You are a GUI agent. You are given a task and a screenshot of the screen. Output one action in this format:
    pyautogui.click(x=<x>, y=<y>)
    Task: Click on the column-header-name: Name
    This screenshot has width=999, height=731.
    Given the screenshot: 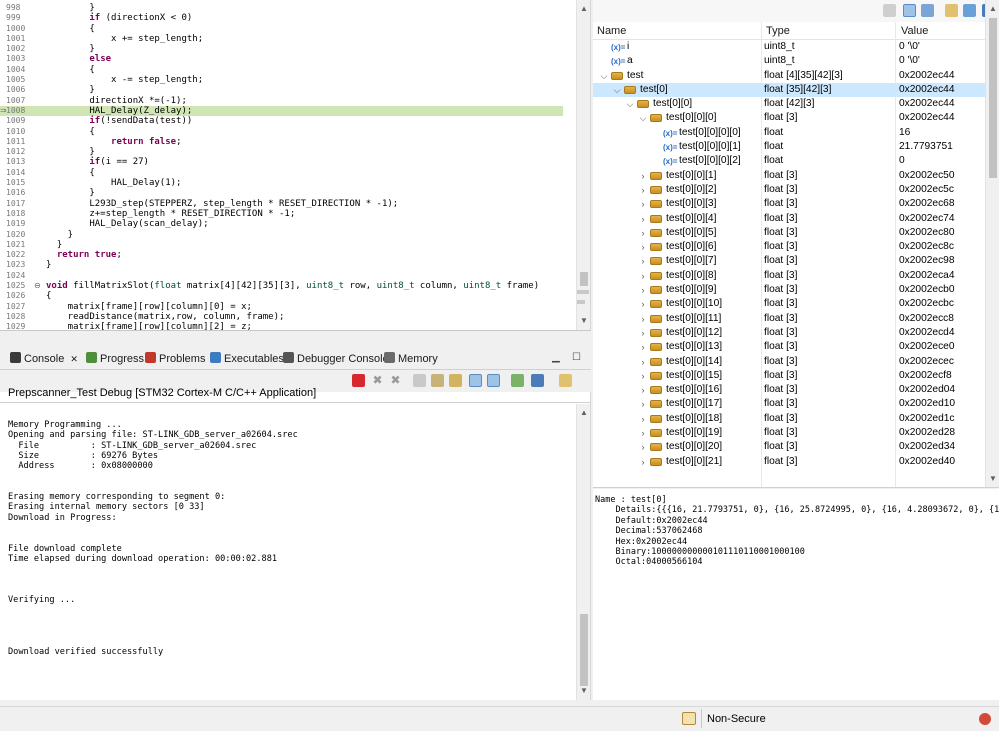 What is the action you would take?
    pyautogui.click(x=611, y=31)
    